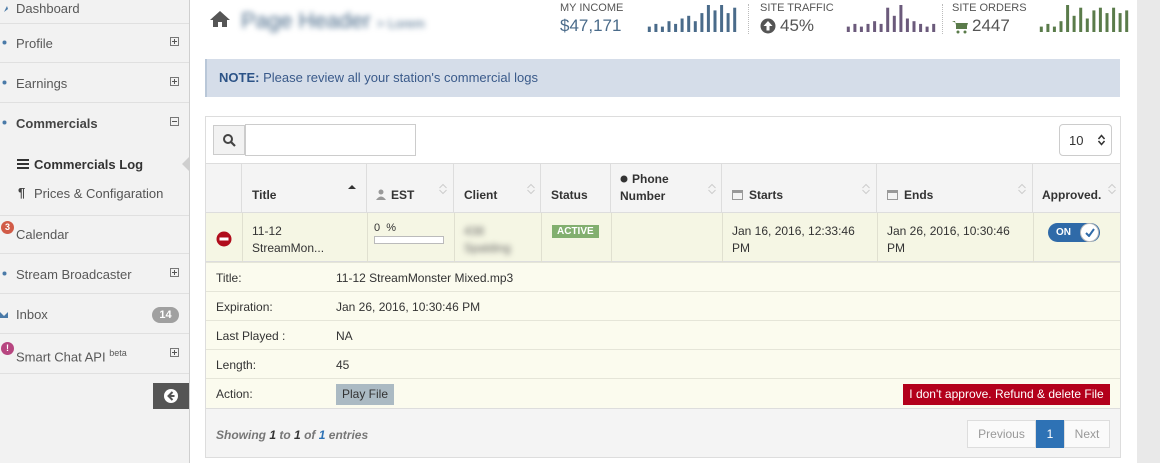 Image resolution: width=1160 pixels, height=463 pixels. What do you see at coordinates (1084, 18) in the screenshot?
I see `orders-sparkline` at bounding box center [1084, 18].